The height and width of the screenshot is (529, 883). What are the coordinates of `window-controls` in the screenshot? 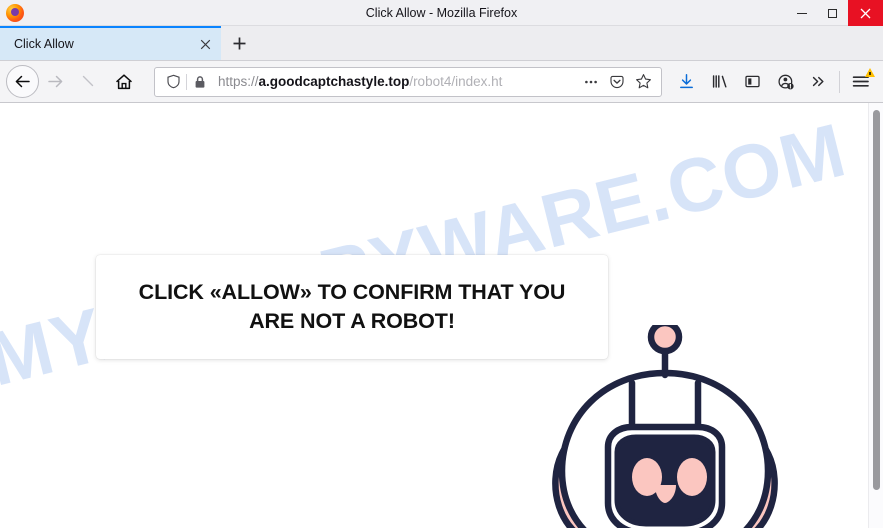 It's located at (834, 13).